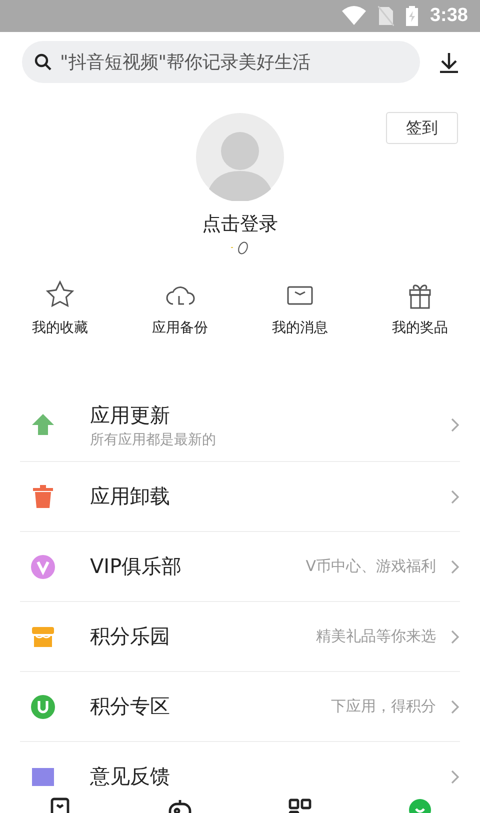 Image resolution: width=480 pixels, height=813 pixels. Describe the element at coordinates (130, 496) in the screenshot. I see `menu-title: 应用卸载` at that location.